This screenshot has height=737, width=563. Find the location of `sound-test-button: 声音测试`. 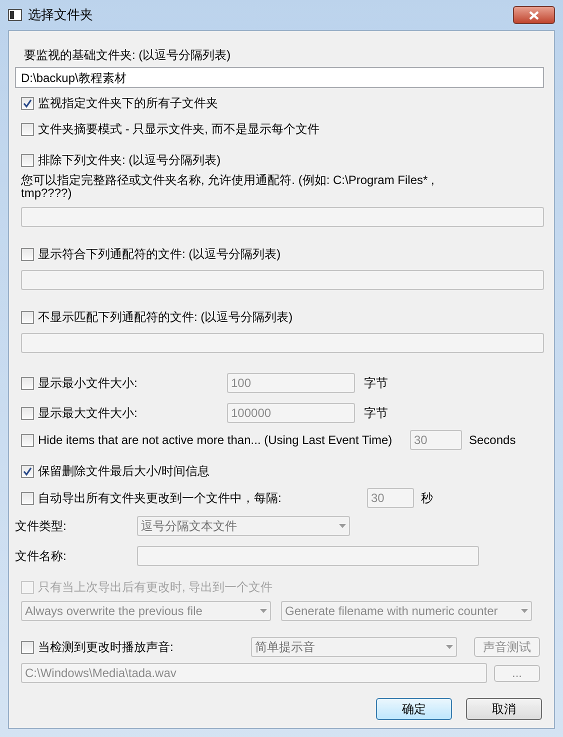

sound-test-button: 声音测试 is located at coordinates (507, 647).